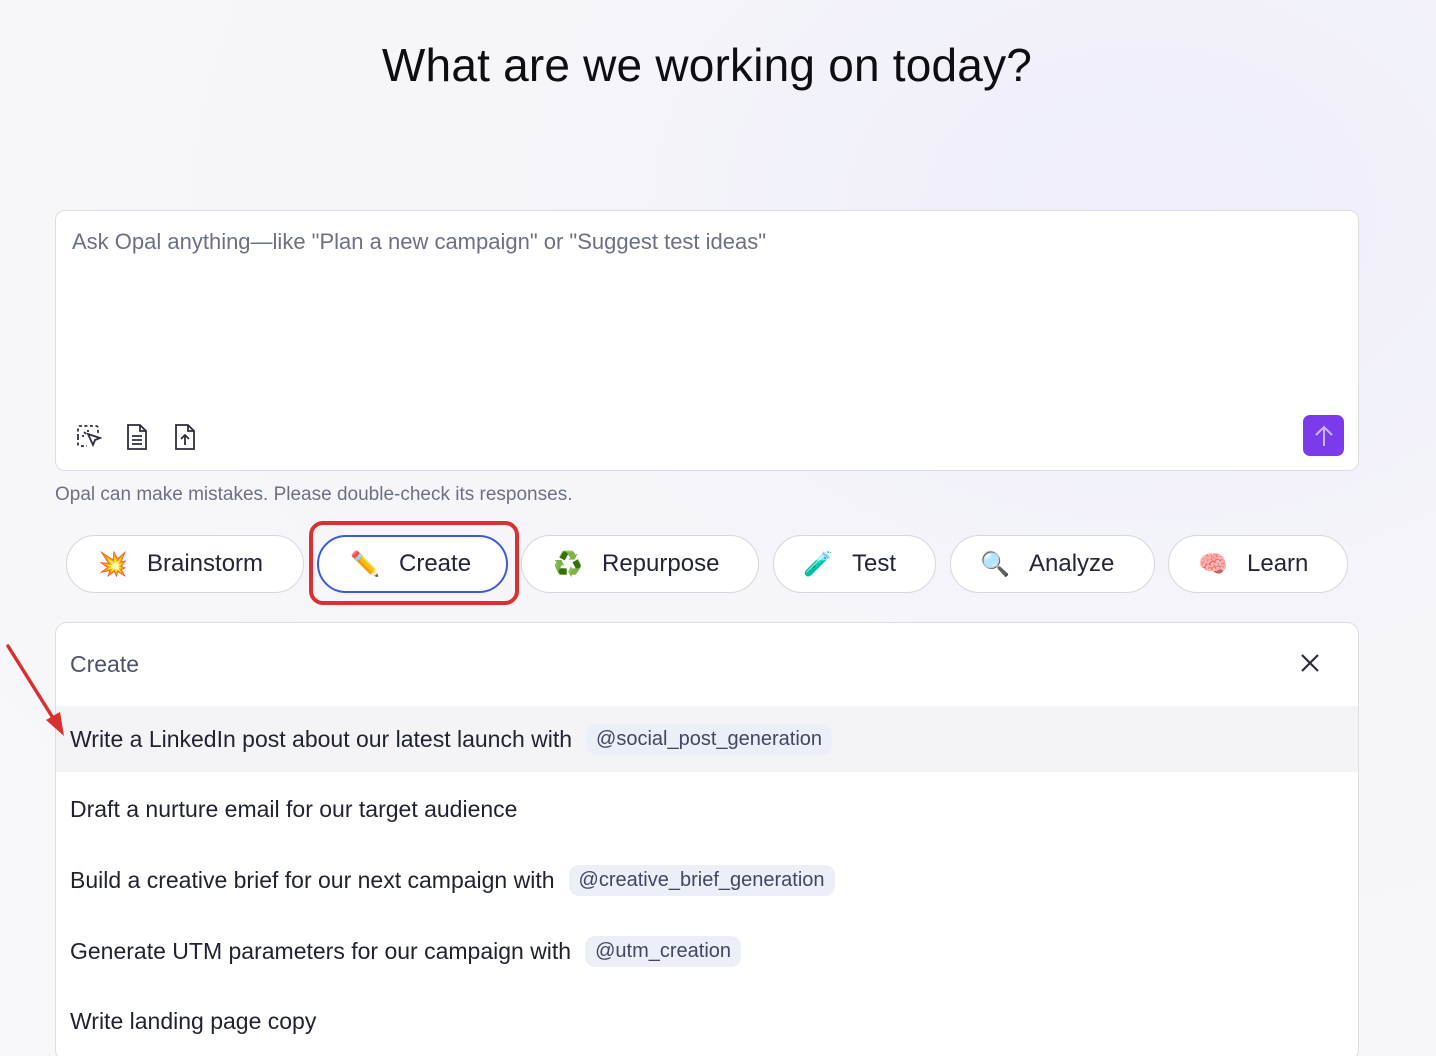  I want to click on page-title: What are we working on today?, so click(707, 65).